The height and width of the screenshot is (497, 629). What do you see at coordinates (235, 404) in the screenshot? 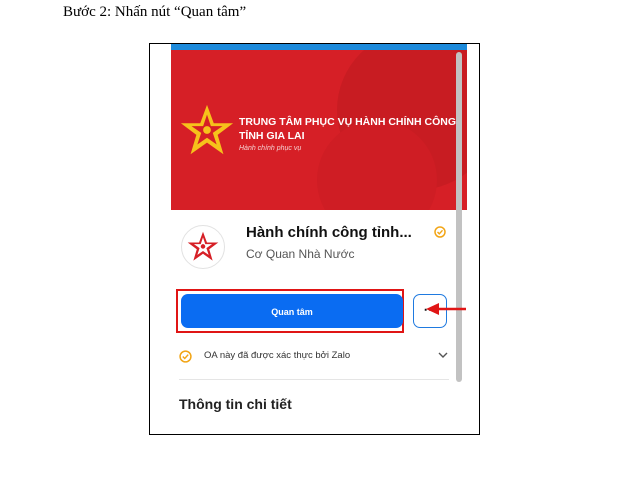
I see `detail-section-title: Thông tin chi tiết` at bounding box center [235, 404].